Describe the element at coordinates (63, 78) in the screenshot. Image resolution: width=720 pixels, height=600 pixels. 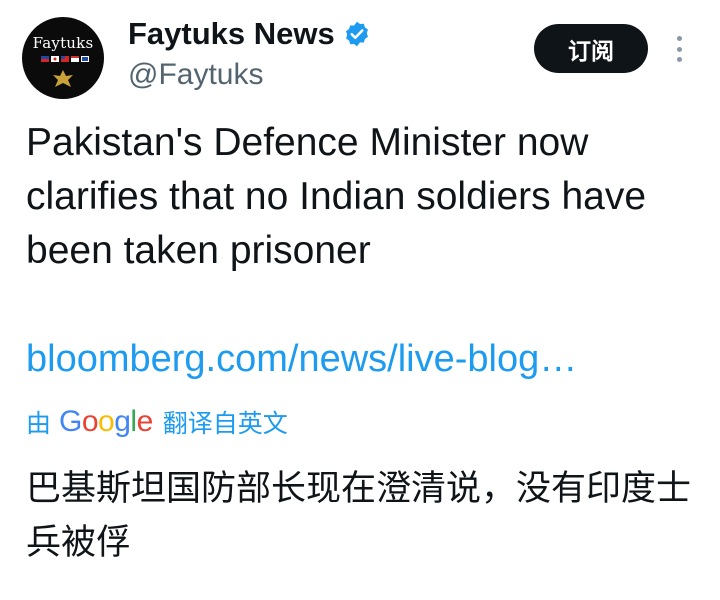
I see `eagle-emblem-icon` at that location.